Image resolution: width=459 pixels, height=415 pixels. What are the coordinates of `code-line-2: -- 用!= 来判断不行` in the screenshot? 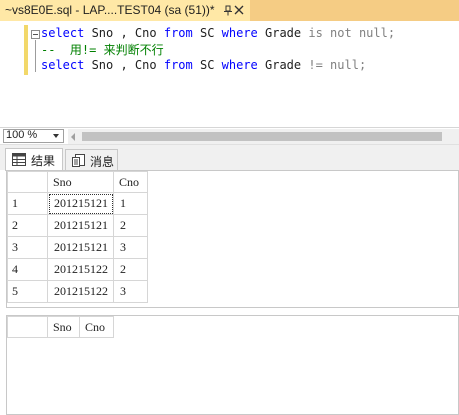 It's located at (102, 49).